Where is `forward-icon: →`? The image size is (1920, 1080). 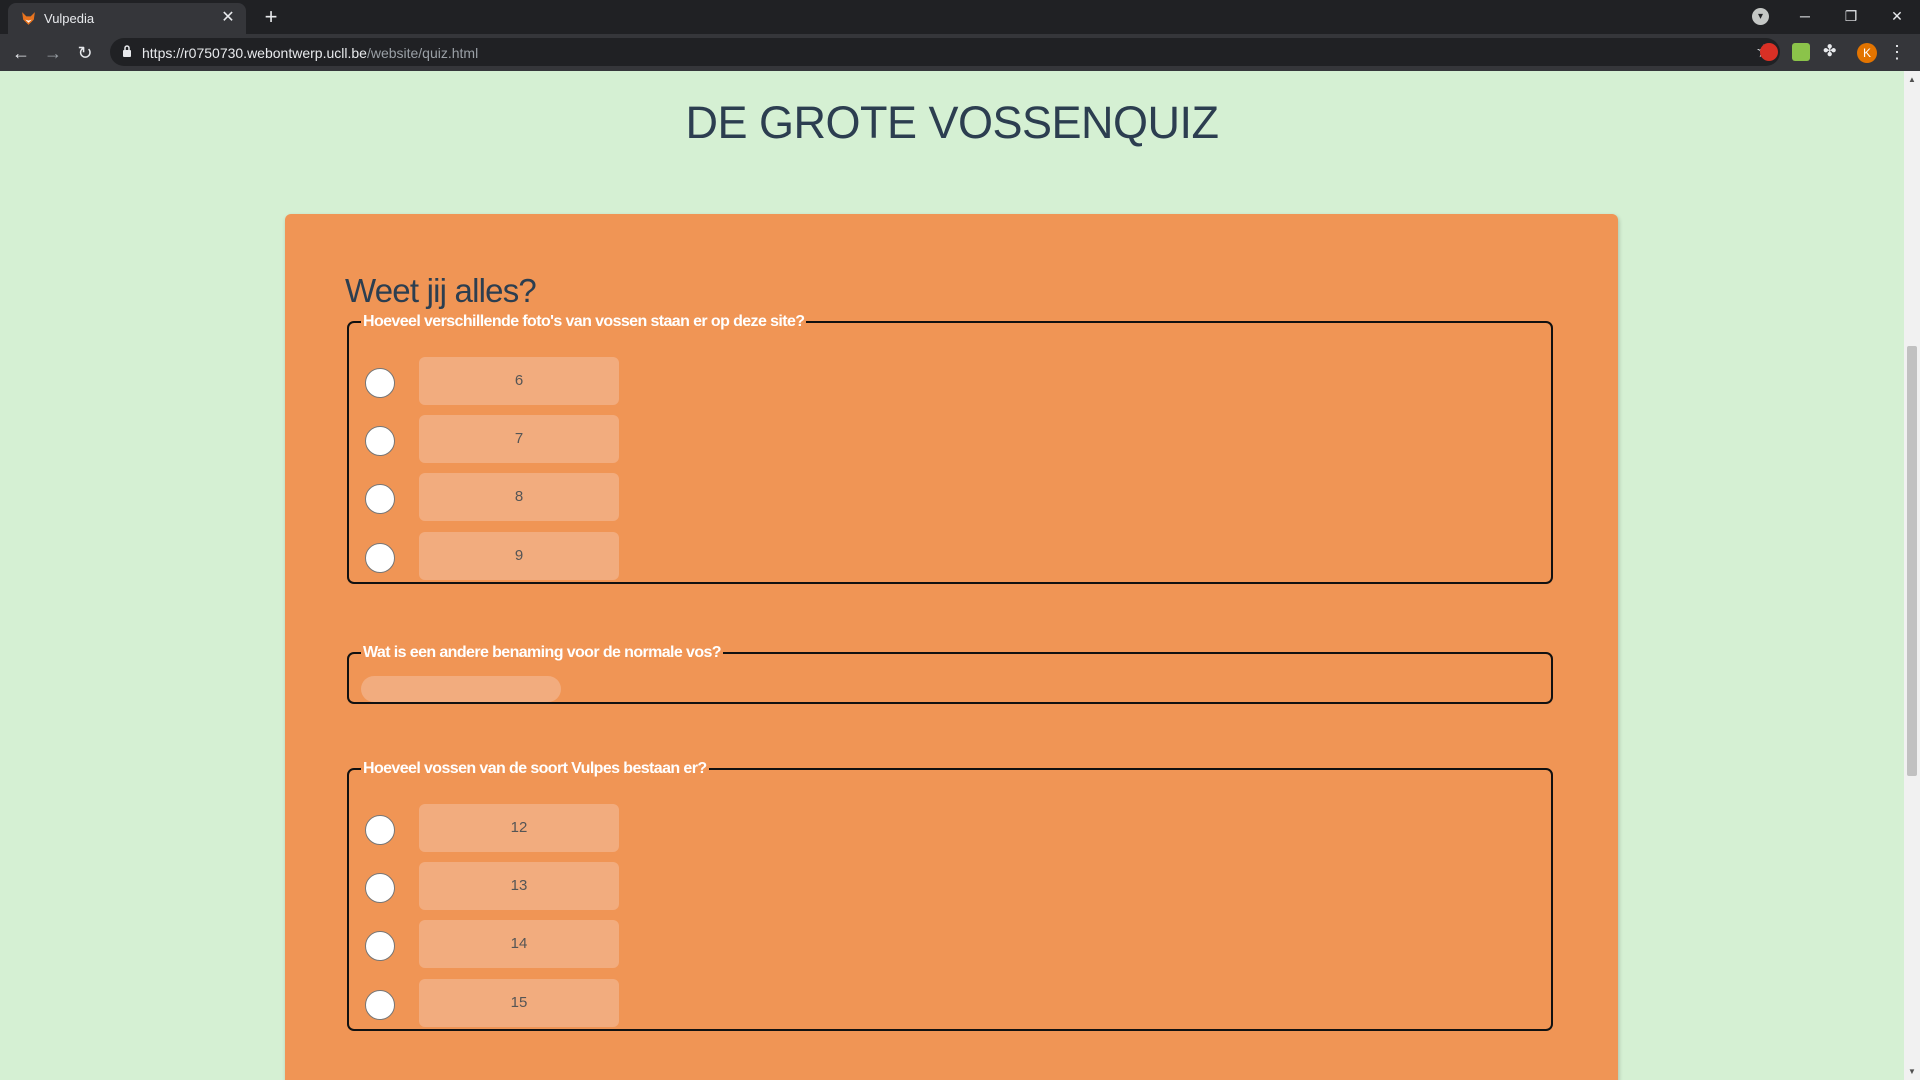 forward-icon: → is located at coordinates (53, 53).